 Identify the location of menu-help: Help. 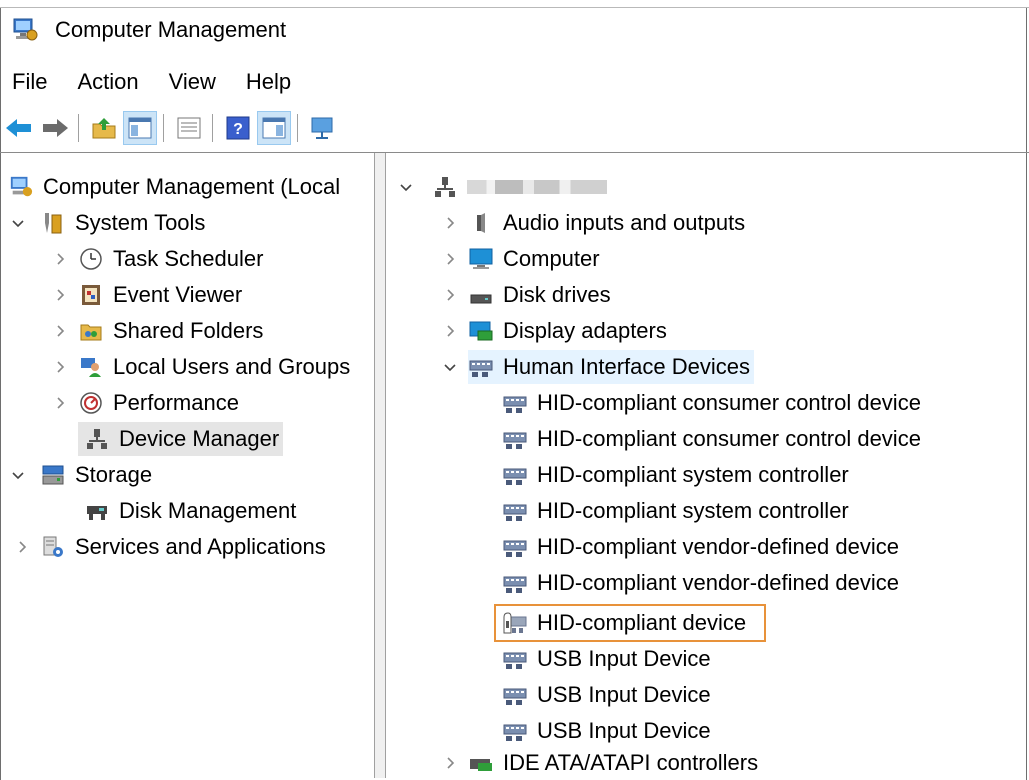
(268, 82).